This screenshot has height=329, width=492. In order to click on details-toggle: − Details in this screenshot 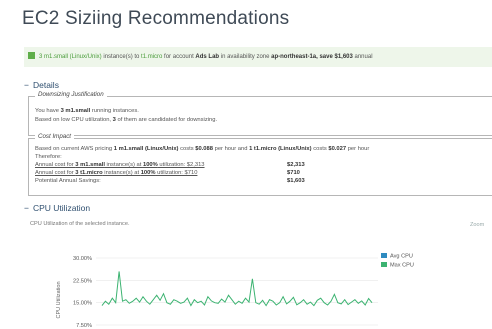, I will do `click(41, 85)`.